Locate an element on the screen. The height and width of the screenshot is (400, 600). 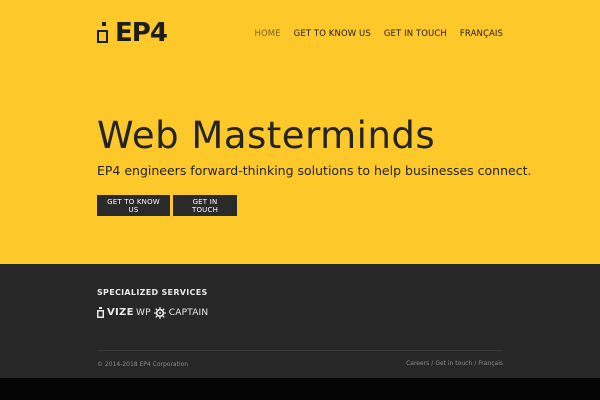
nav-item-get-to-know-us: GET TO KNOW US is located at coordinates (332, 34).